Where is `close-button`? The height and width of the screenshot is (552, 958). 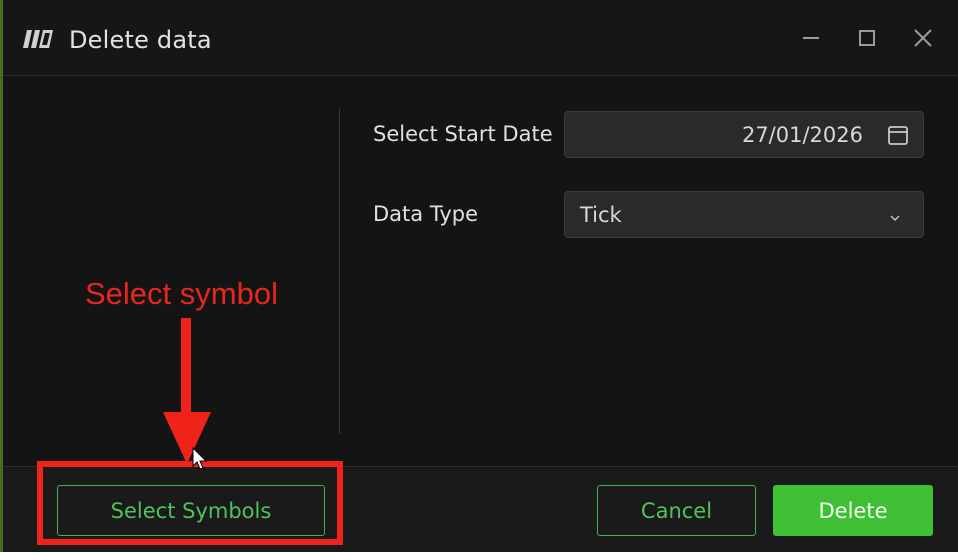 close-button is located at coordinates (923, 38).